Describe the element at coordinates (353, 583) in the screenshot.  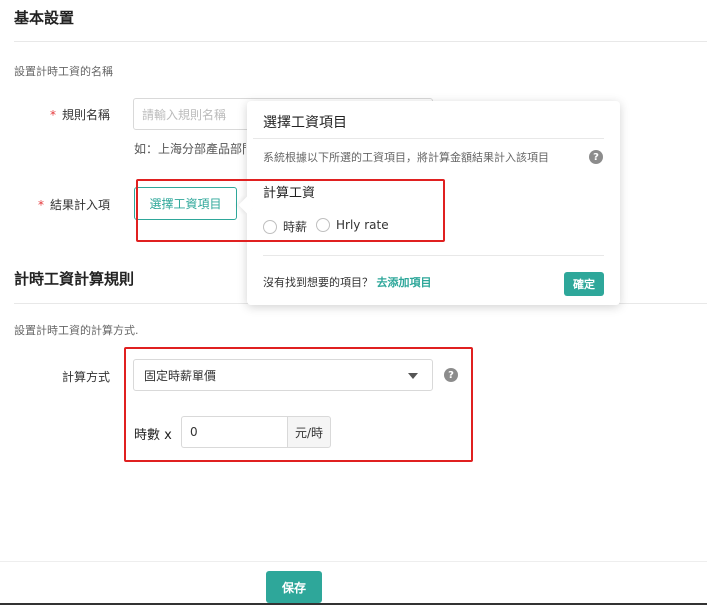
I see `footer-bar` at that location.